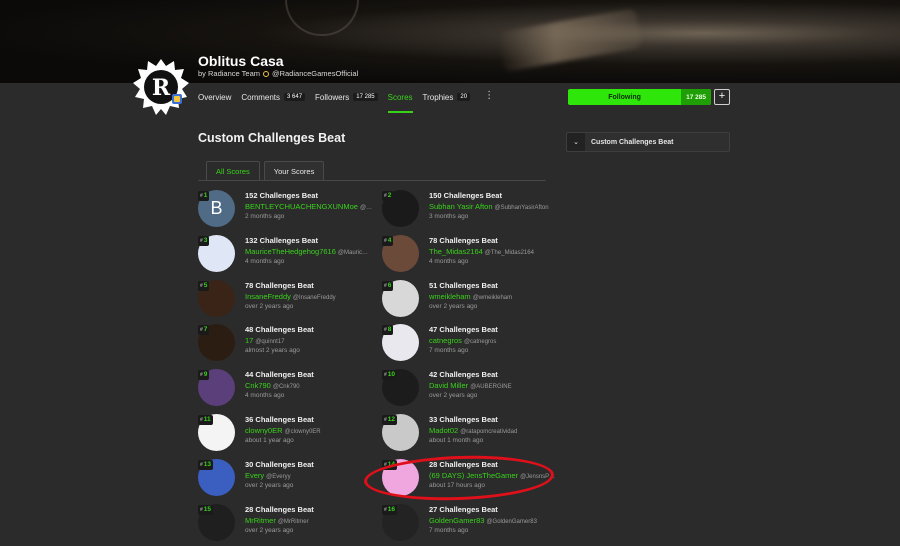 The height and width of the screenshot is (546, 900). What do you see at coordinates (400, 101) in the screenshot?
I see `tab-scores: Scores` at bounding box center [400, 101].